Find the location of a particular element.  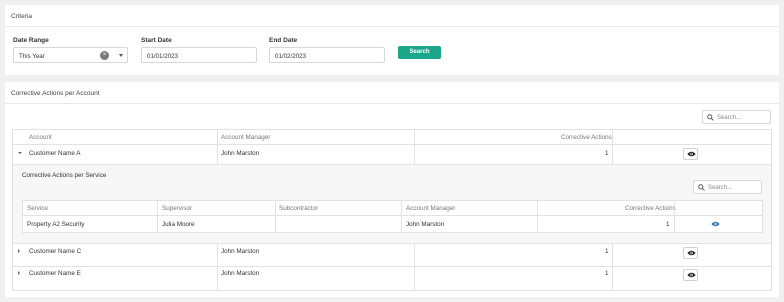

start-date-value: 01/01/2023 is located at coordinates (162, 56).